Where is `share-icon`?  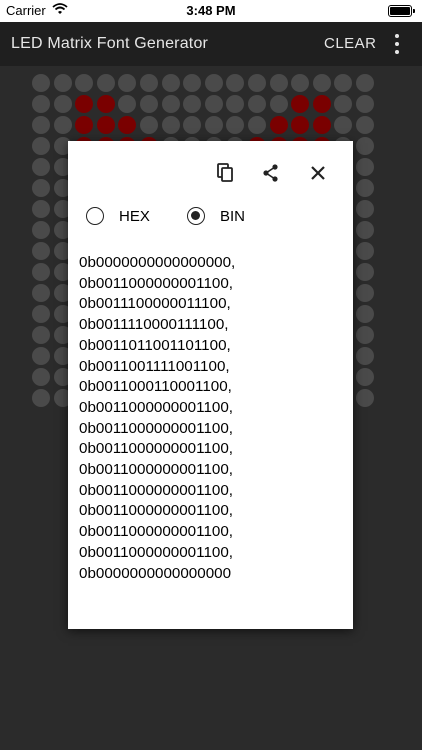 share-icon is located at coordinates (271, 173).